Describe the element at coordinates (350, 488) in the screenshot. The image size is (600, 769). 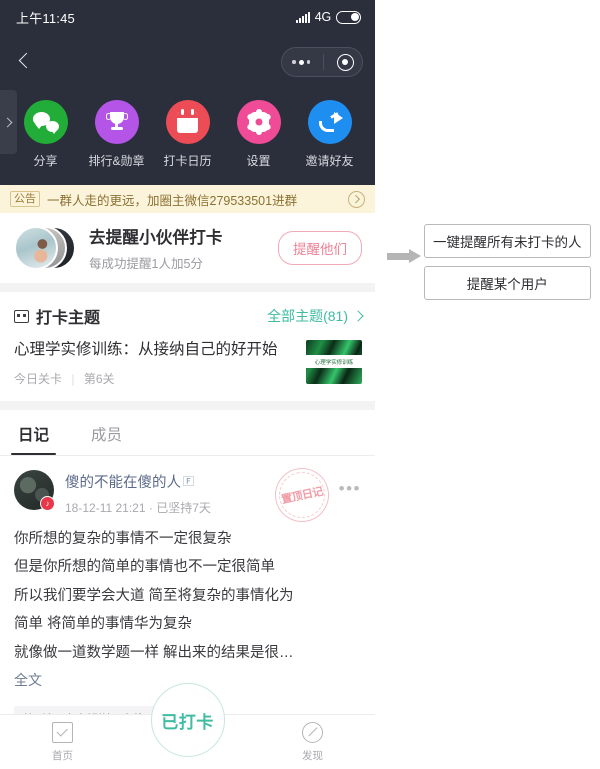
I see `post-more-icon: •••` at that location.